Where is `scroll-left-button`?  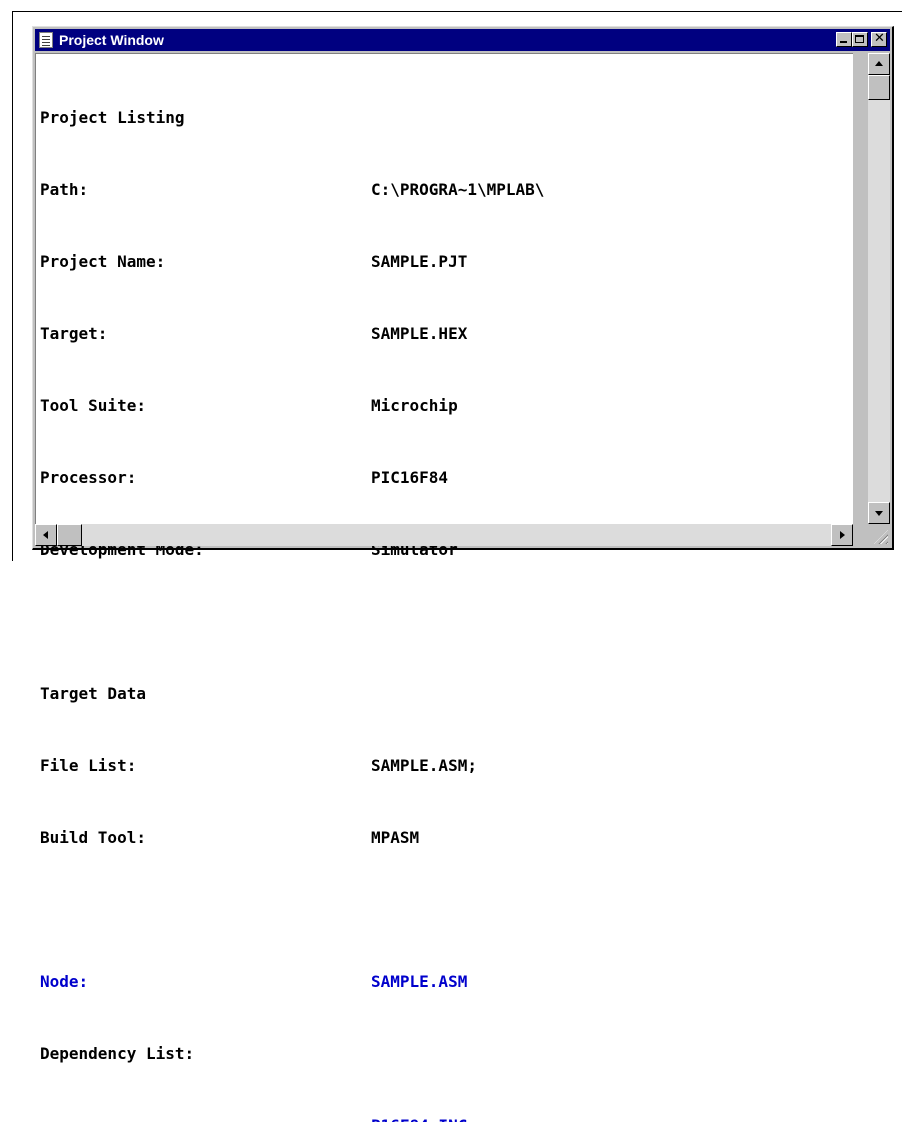 scroll-left-button is located at coordinates (46, 535).